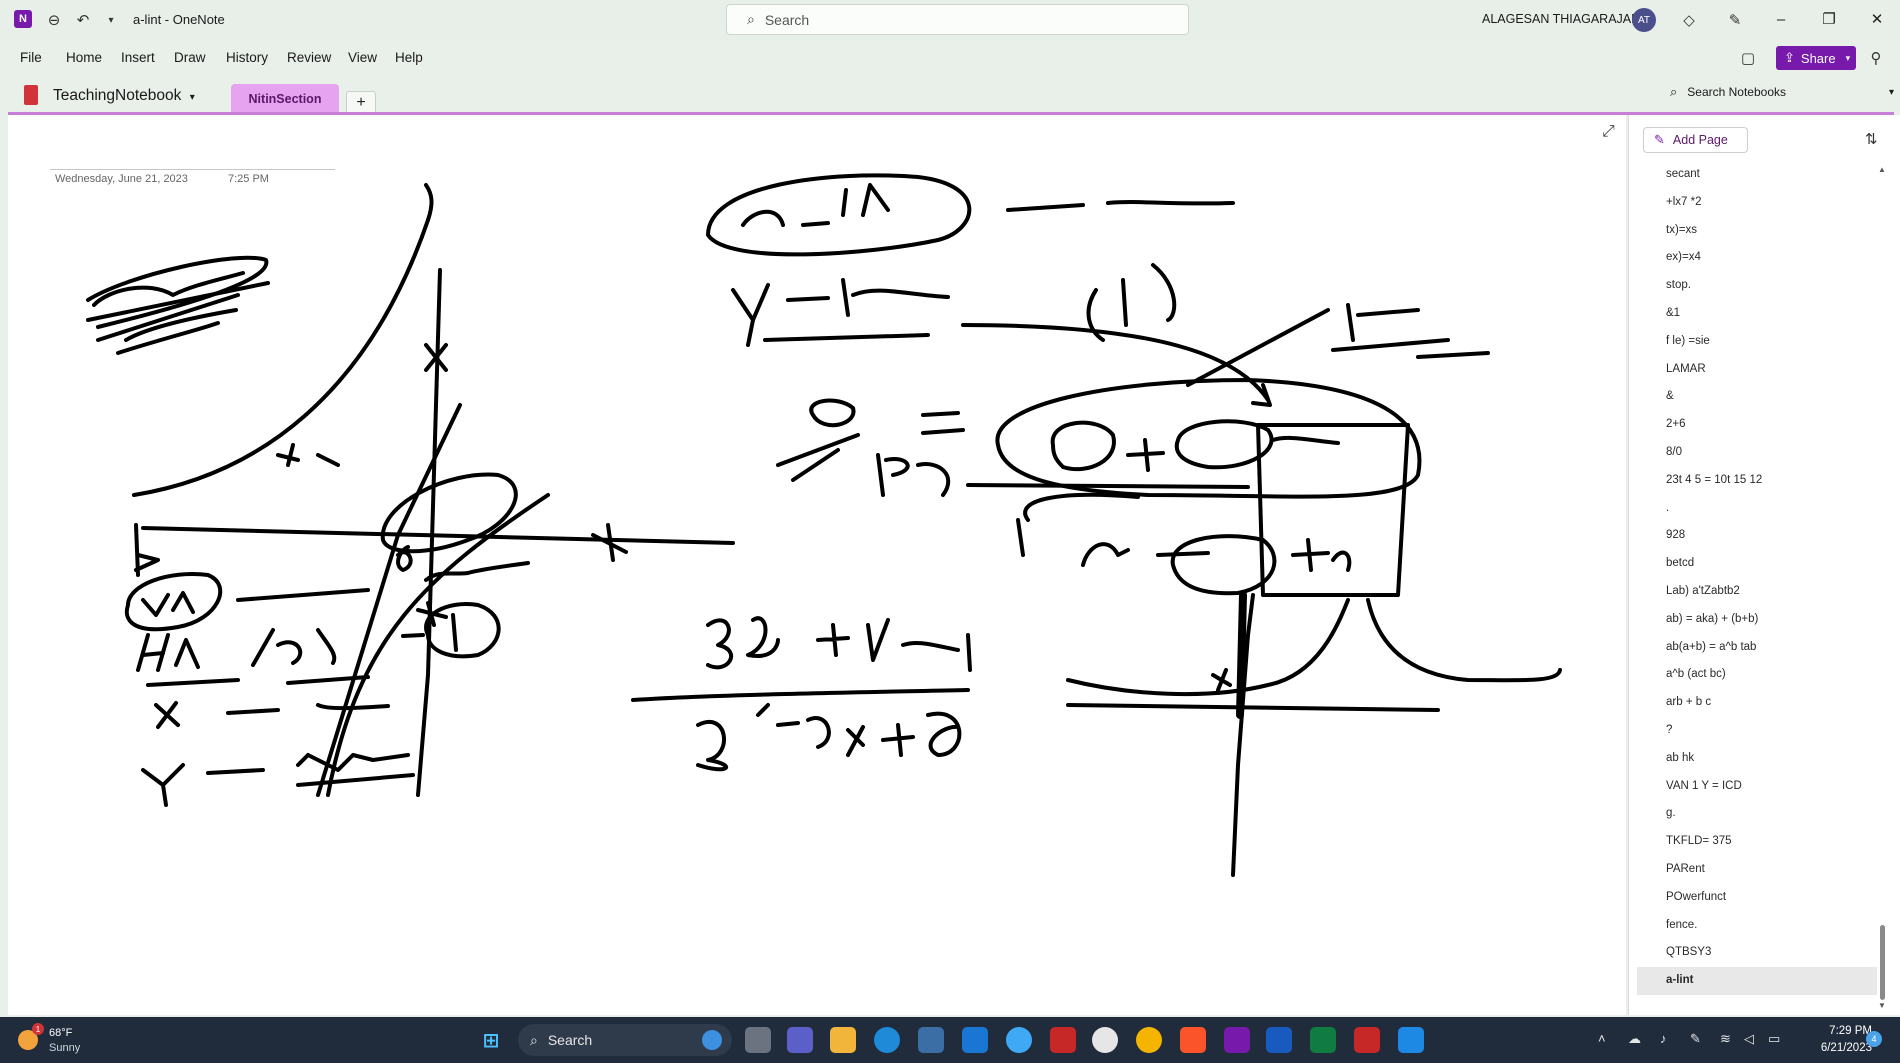 The width and height of the screenshot is (1900, 1063). Describe the element at coordinates (1757, 759) in the screenshot. I see `page-list-item: ab hk` at that location.